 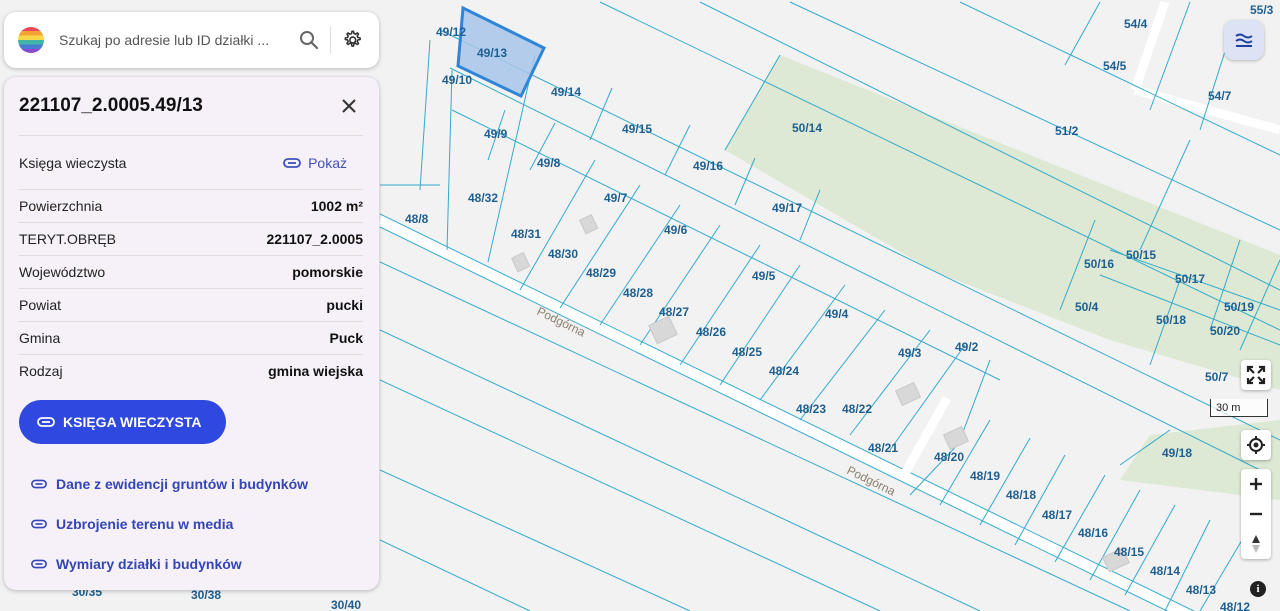 What do you see at coordinates (1244, 40) in the screenshot?
I see `layers-icon` at bounding box center [1244, 40].